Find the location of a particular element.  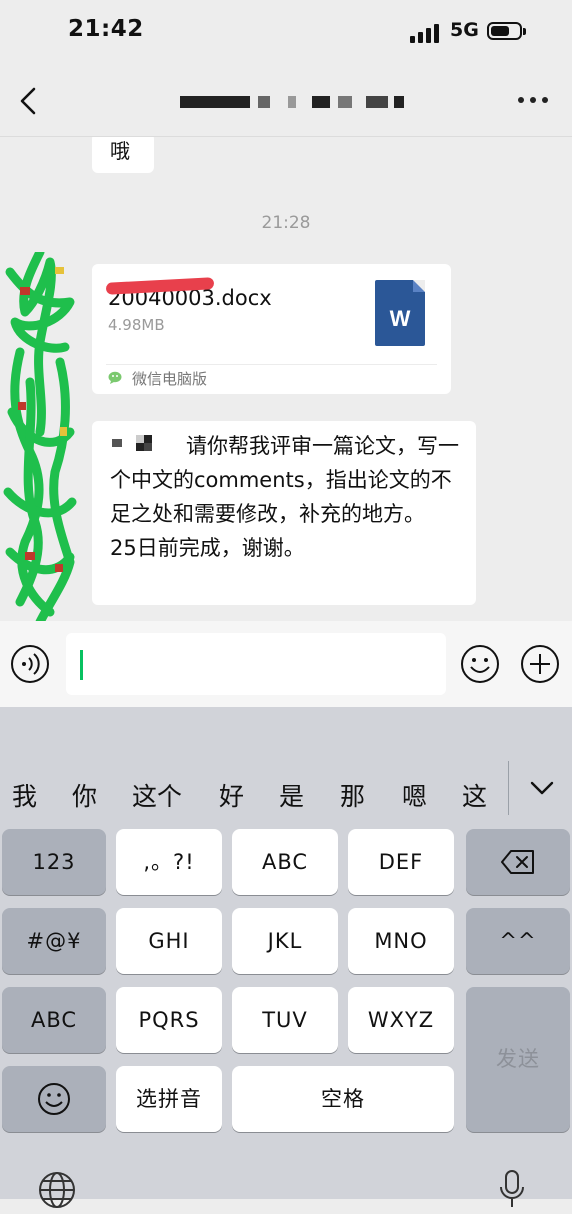

file-message: 20040003.docx 4.98MB W 微信电脑版 is located at coordinates (271, 329).